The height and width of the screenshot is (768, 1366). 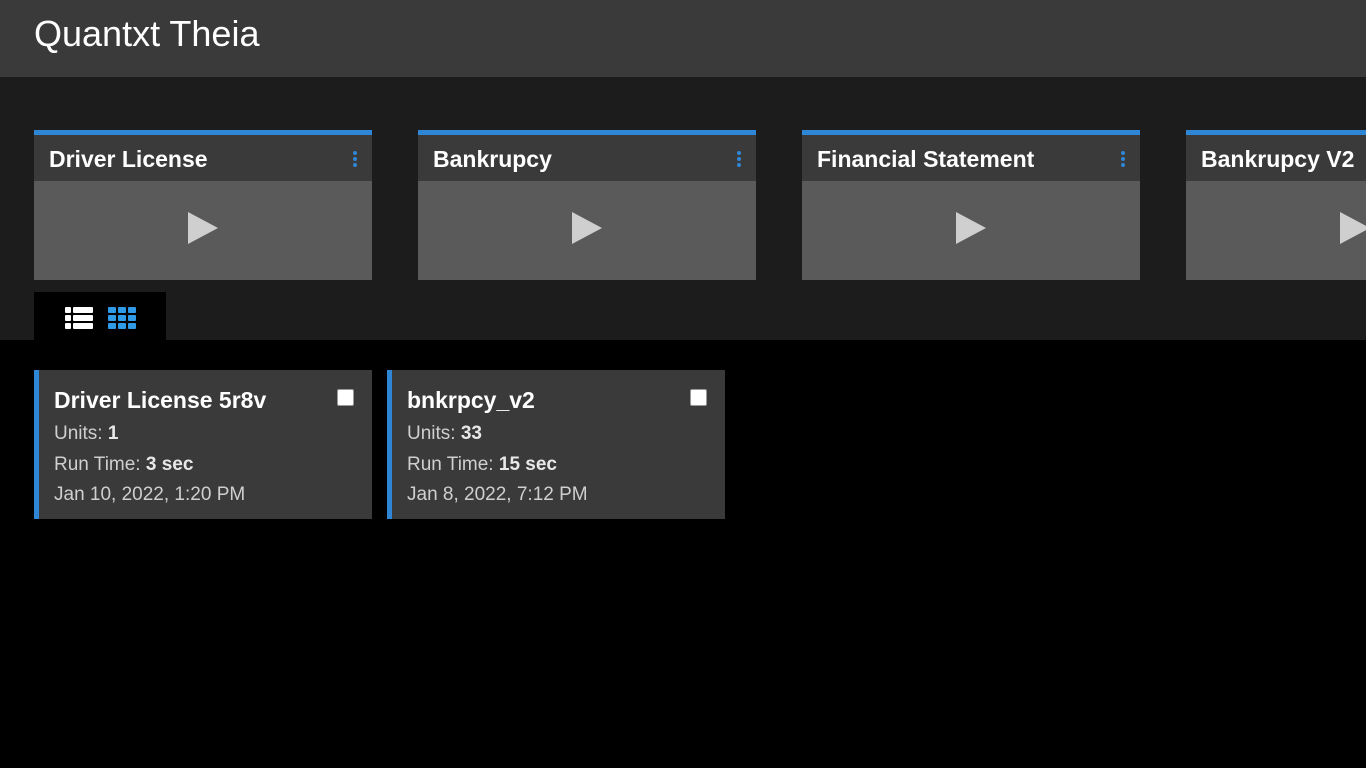 I want to click on template-card-title: Driver License, so click(x=128, y=159).